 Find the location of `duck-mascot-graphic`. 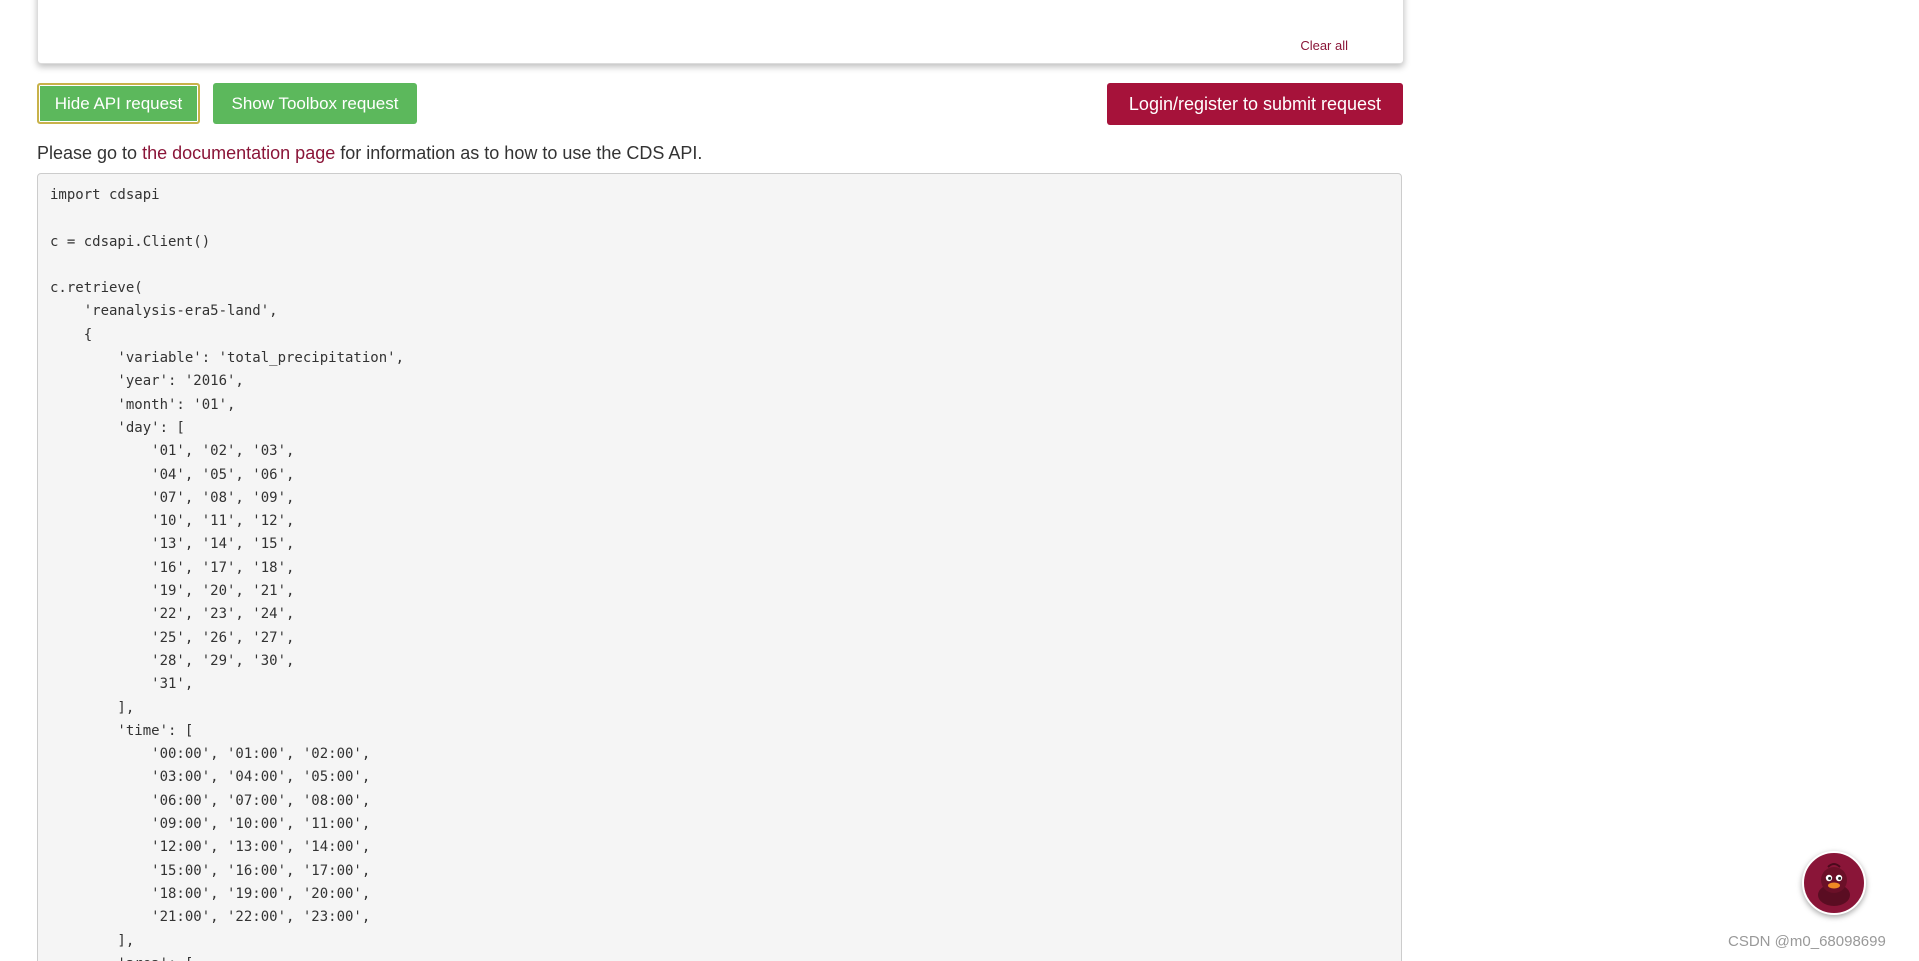

duck-mascot-graphic is located at coordinates (1834, 884).